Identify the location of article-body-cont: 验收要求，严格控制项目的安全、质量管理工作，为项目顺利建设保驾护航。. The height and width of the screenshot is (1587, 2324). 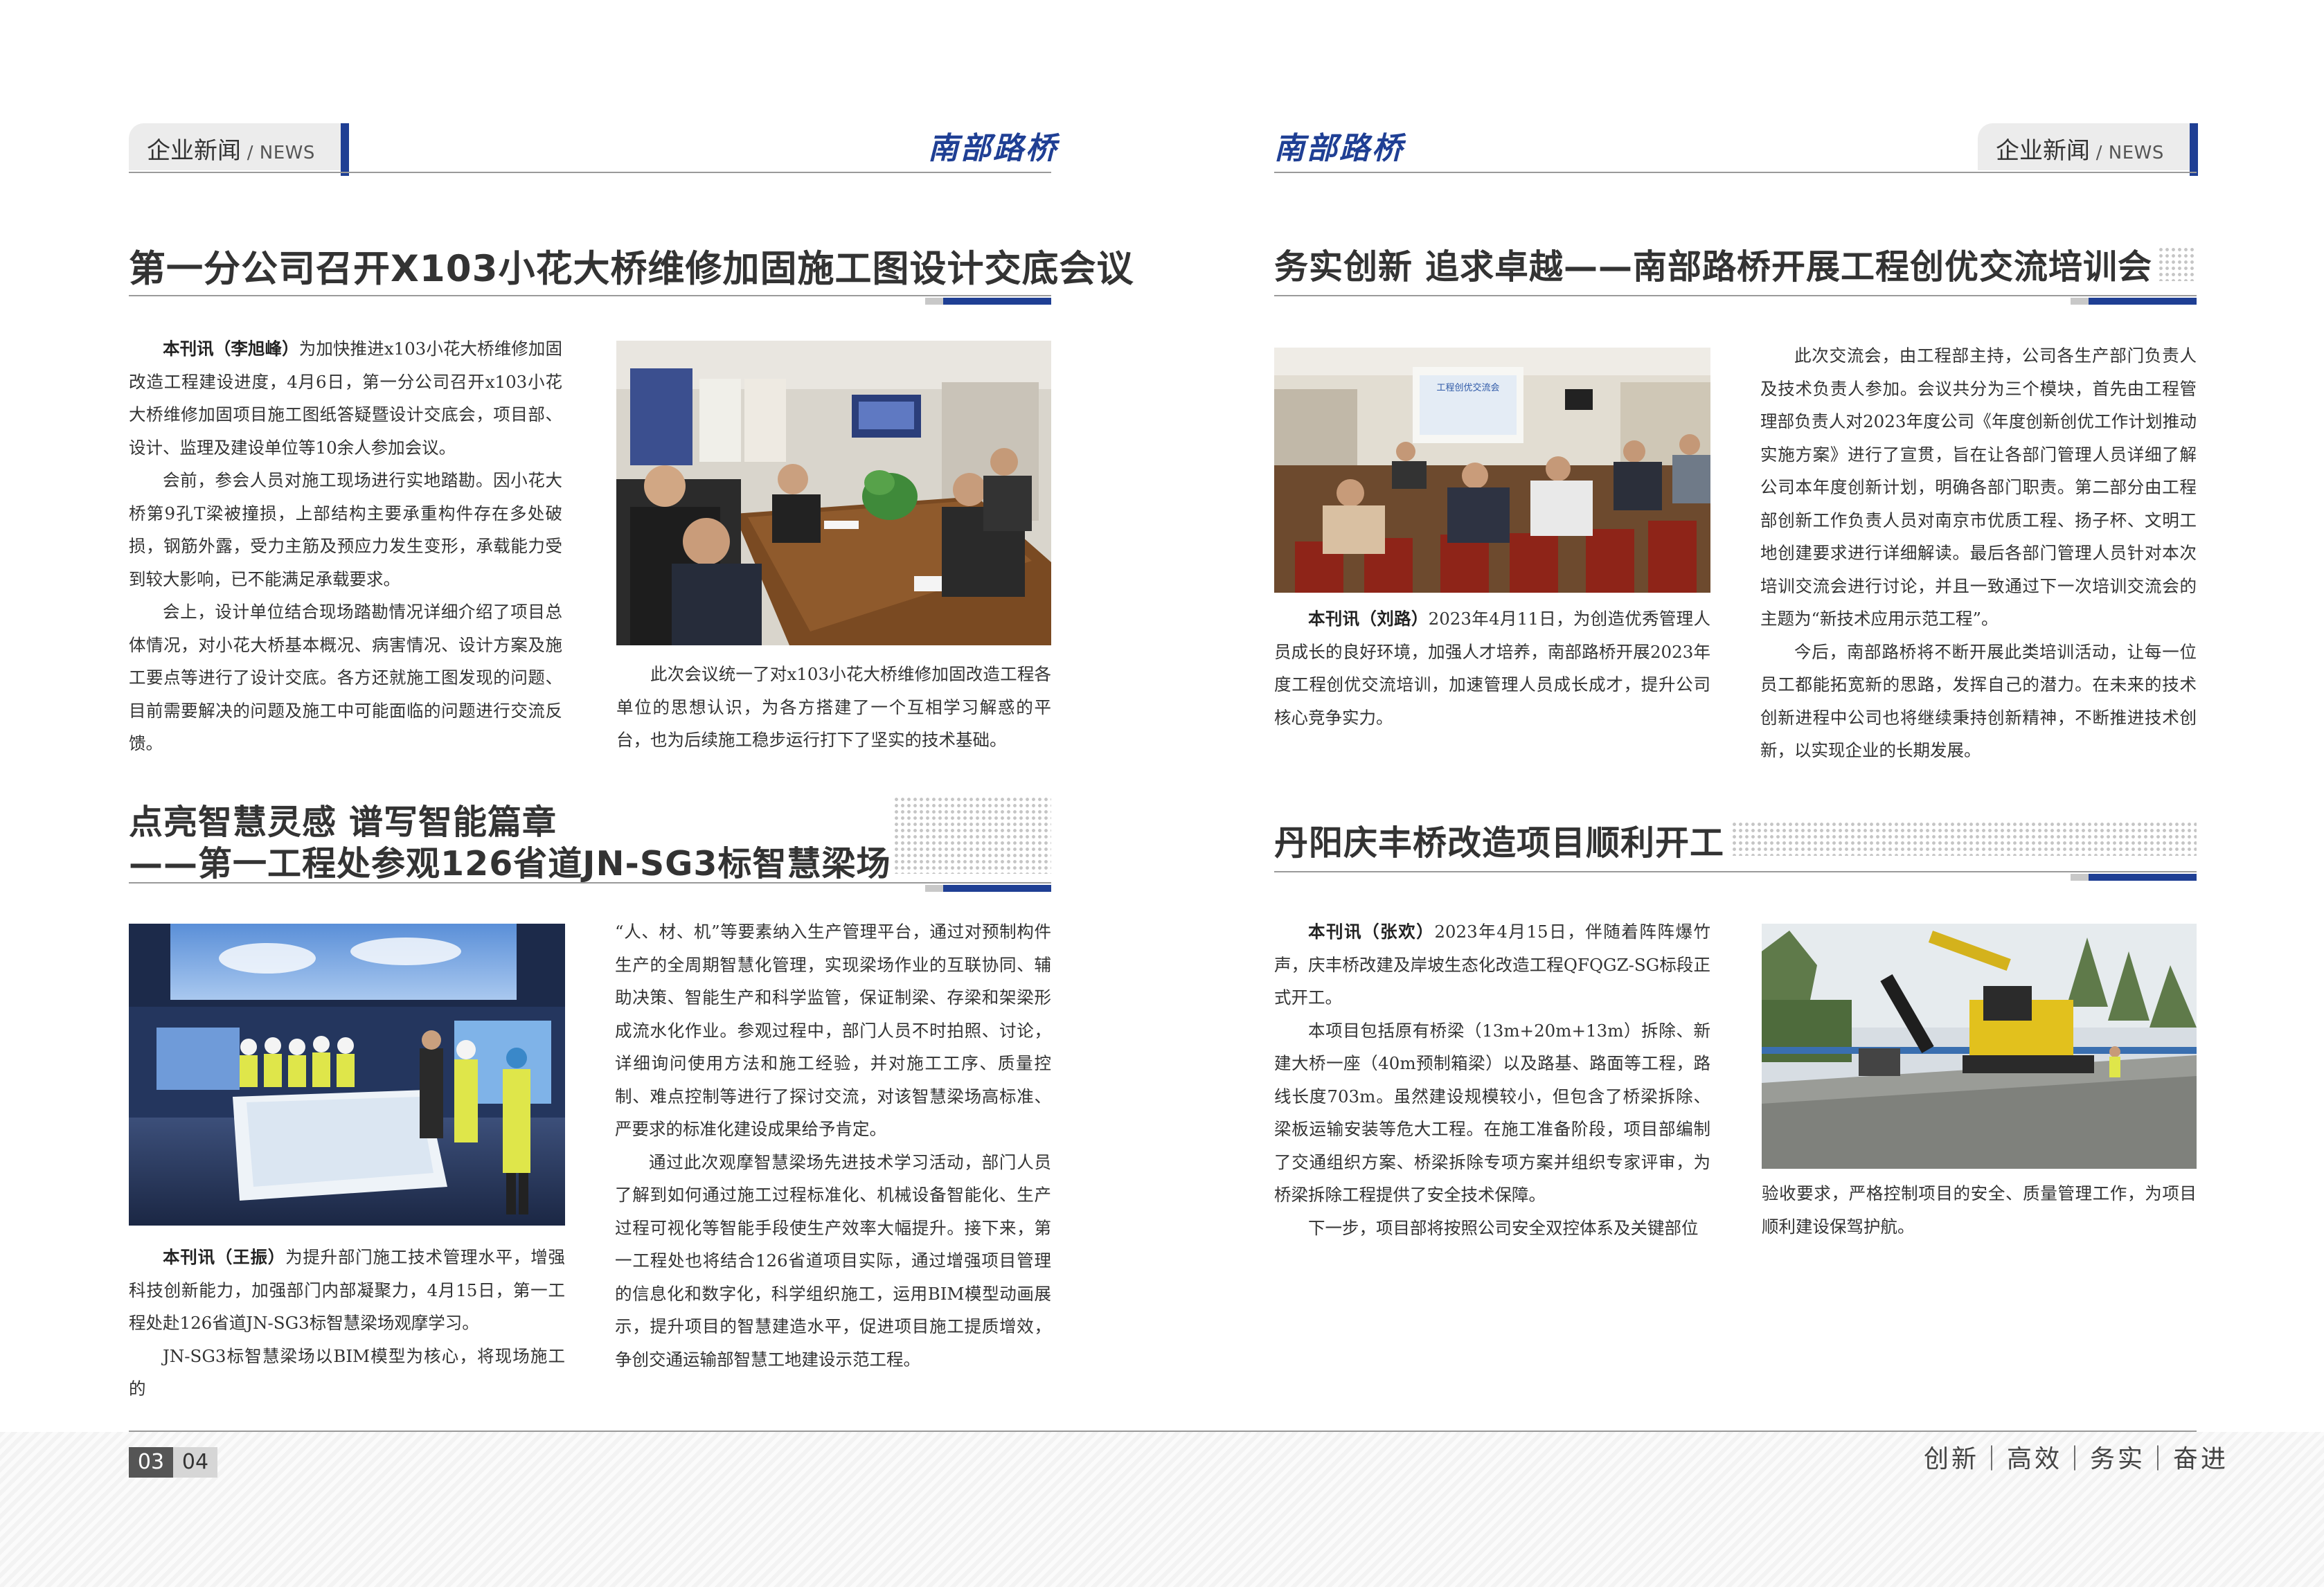
(1979, 1210).